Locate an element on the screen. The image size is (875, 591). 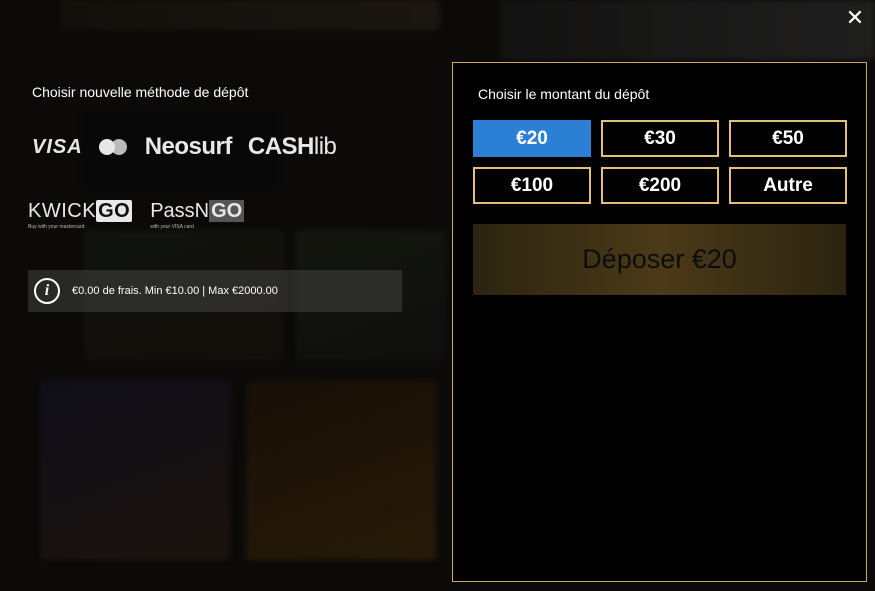
mastercard-method is located at coordinates (113, 147).